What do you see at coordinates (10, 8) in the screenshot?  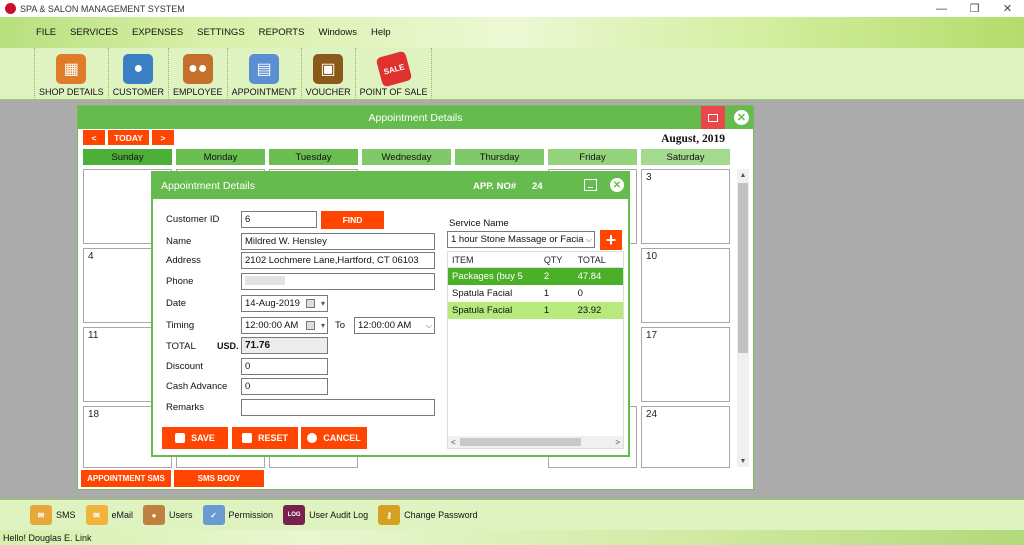 I see `app-logo-icon` at bounding box center [10, 8].